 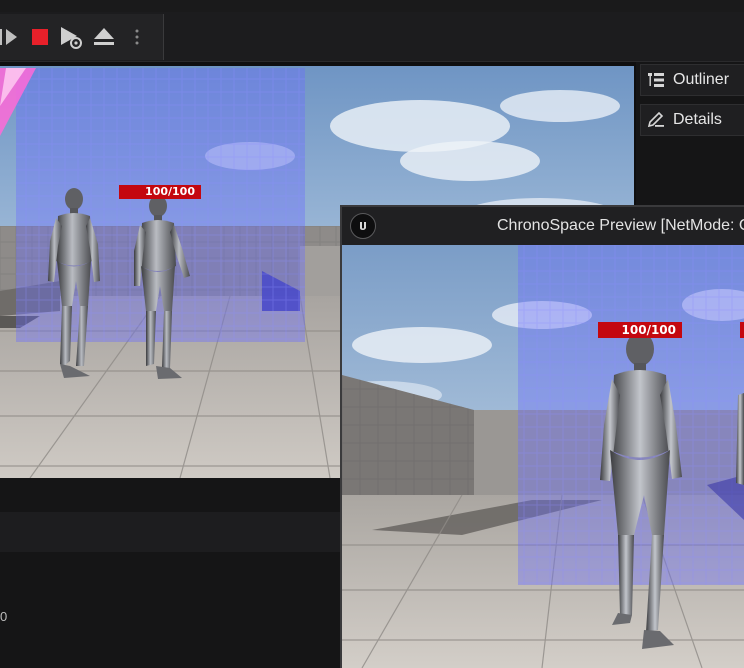 I want to click on details-icon, so click(x=655, y=120).